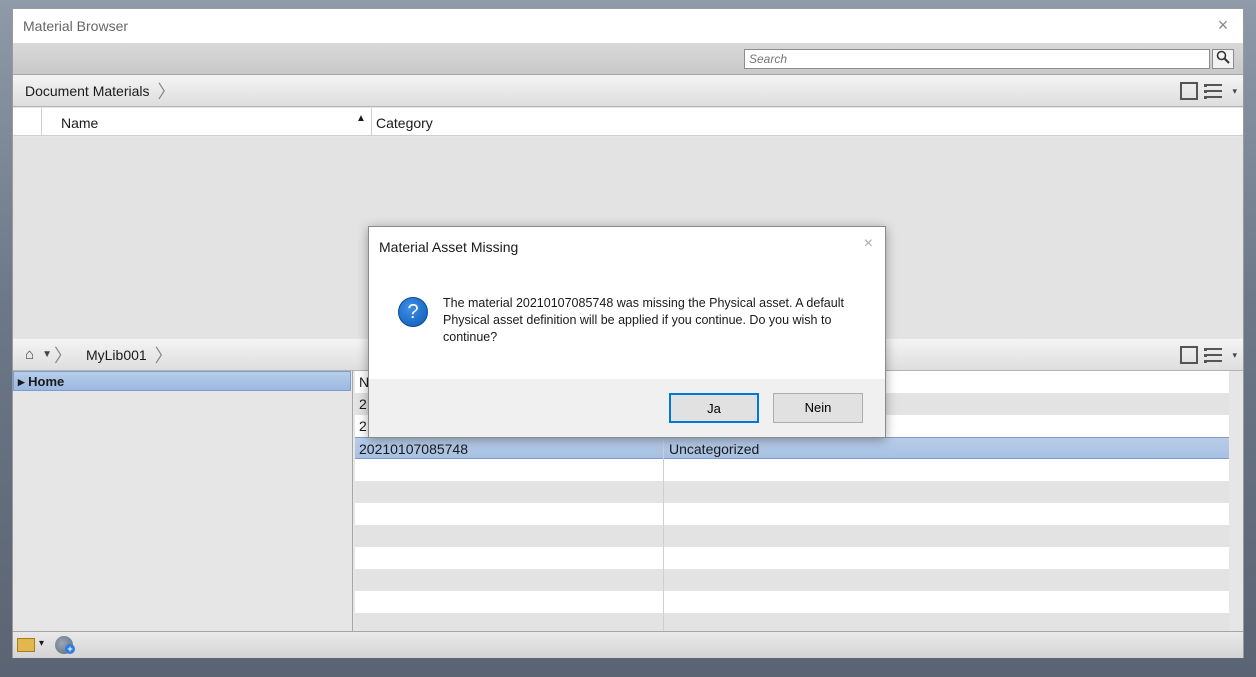  Describe the element at coordinates (413, 312) in the screenshot. I see `question-icon: ?` at that location.